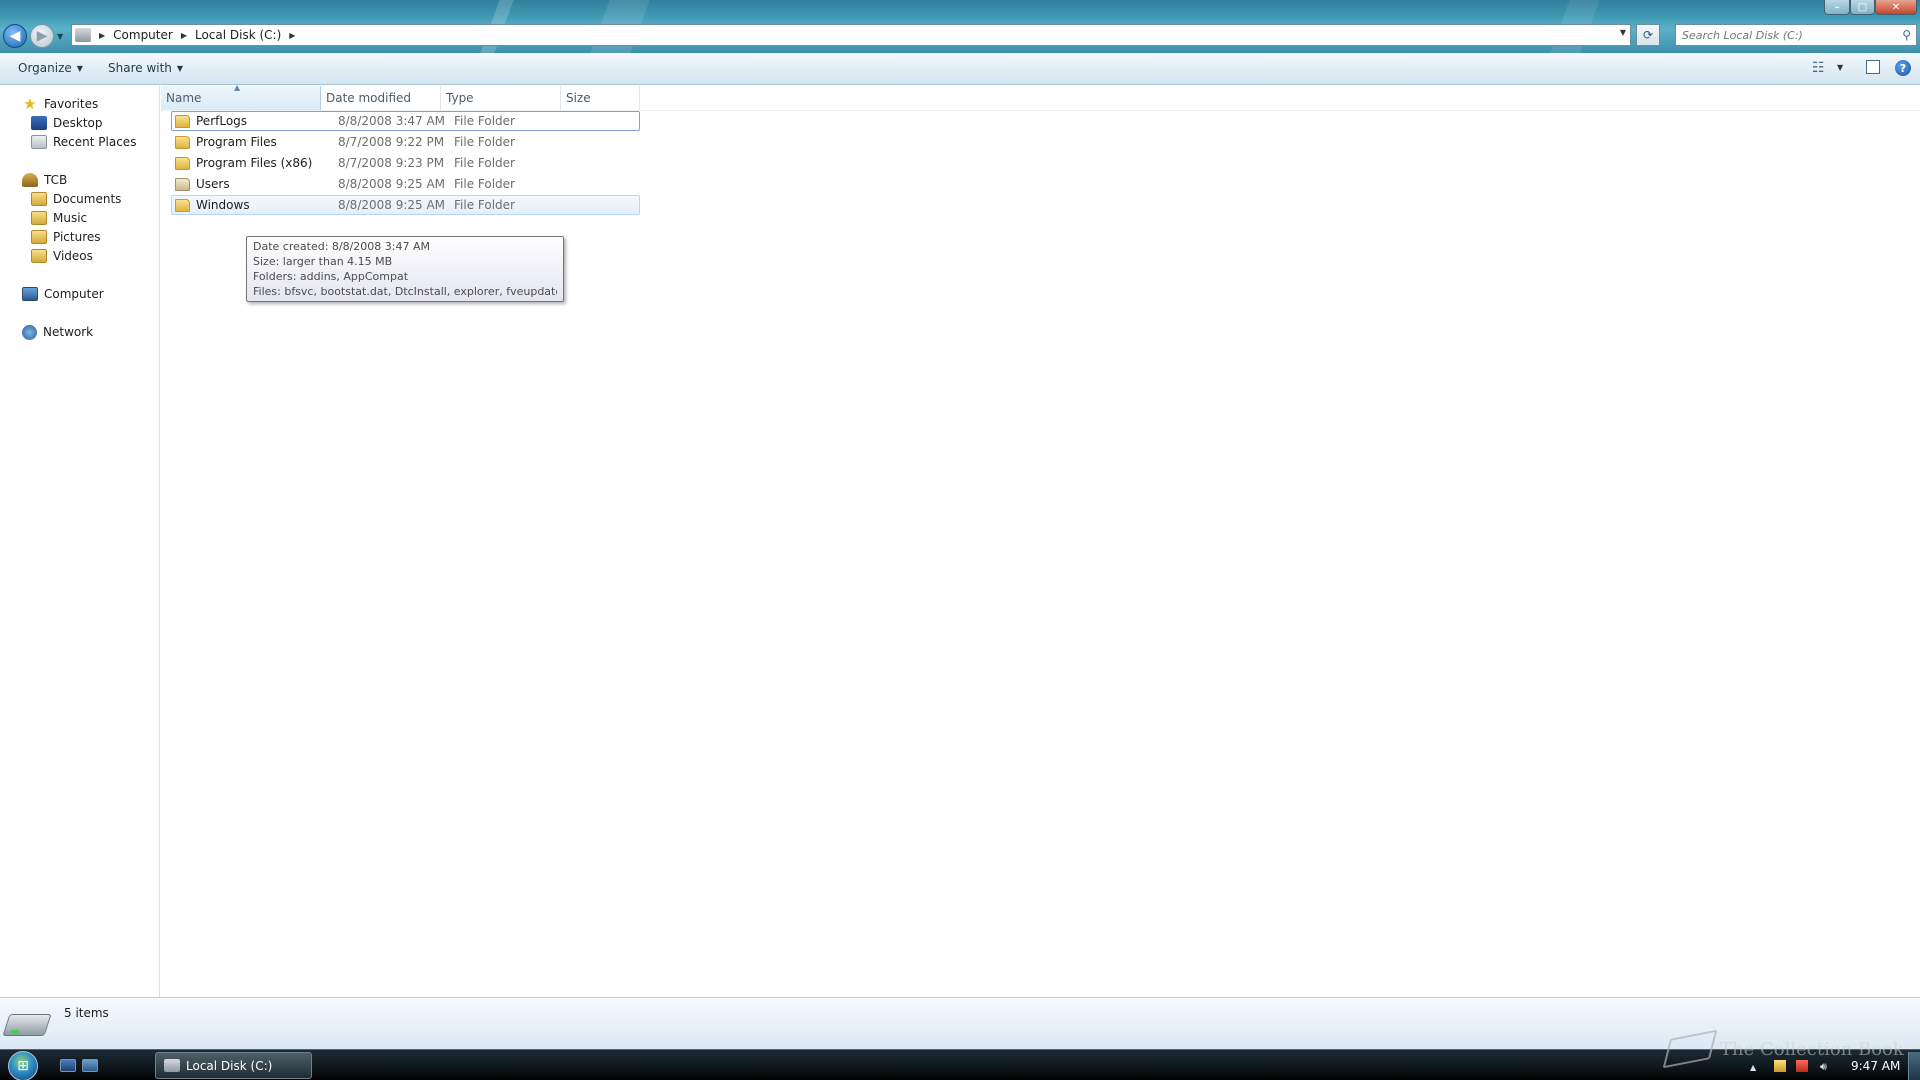 The width and height of the screenshot is (1920, 1080). What do you see at coordinates (213, 184) in the screenshot?
I see `file-name: Users` at bounding box center [213, 184].